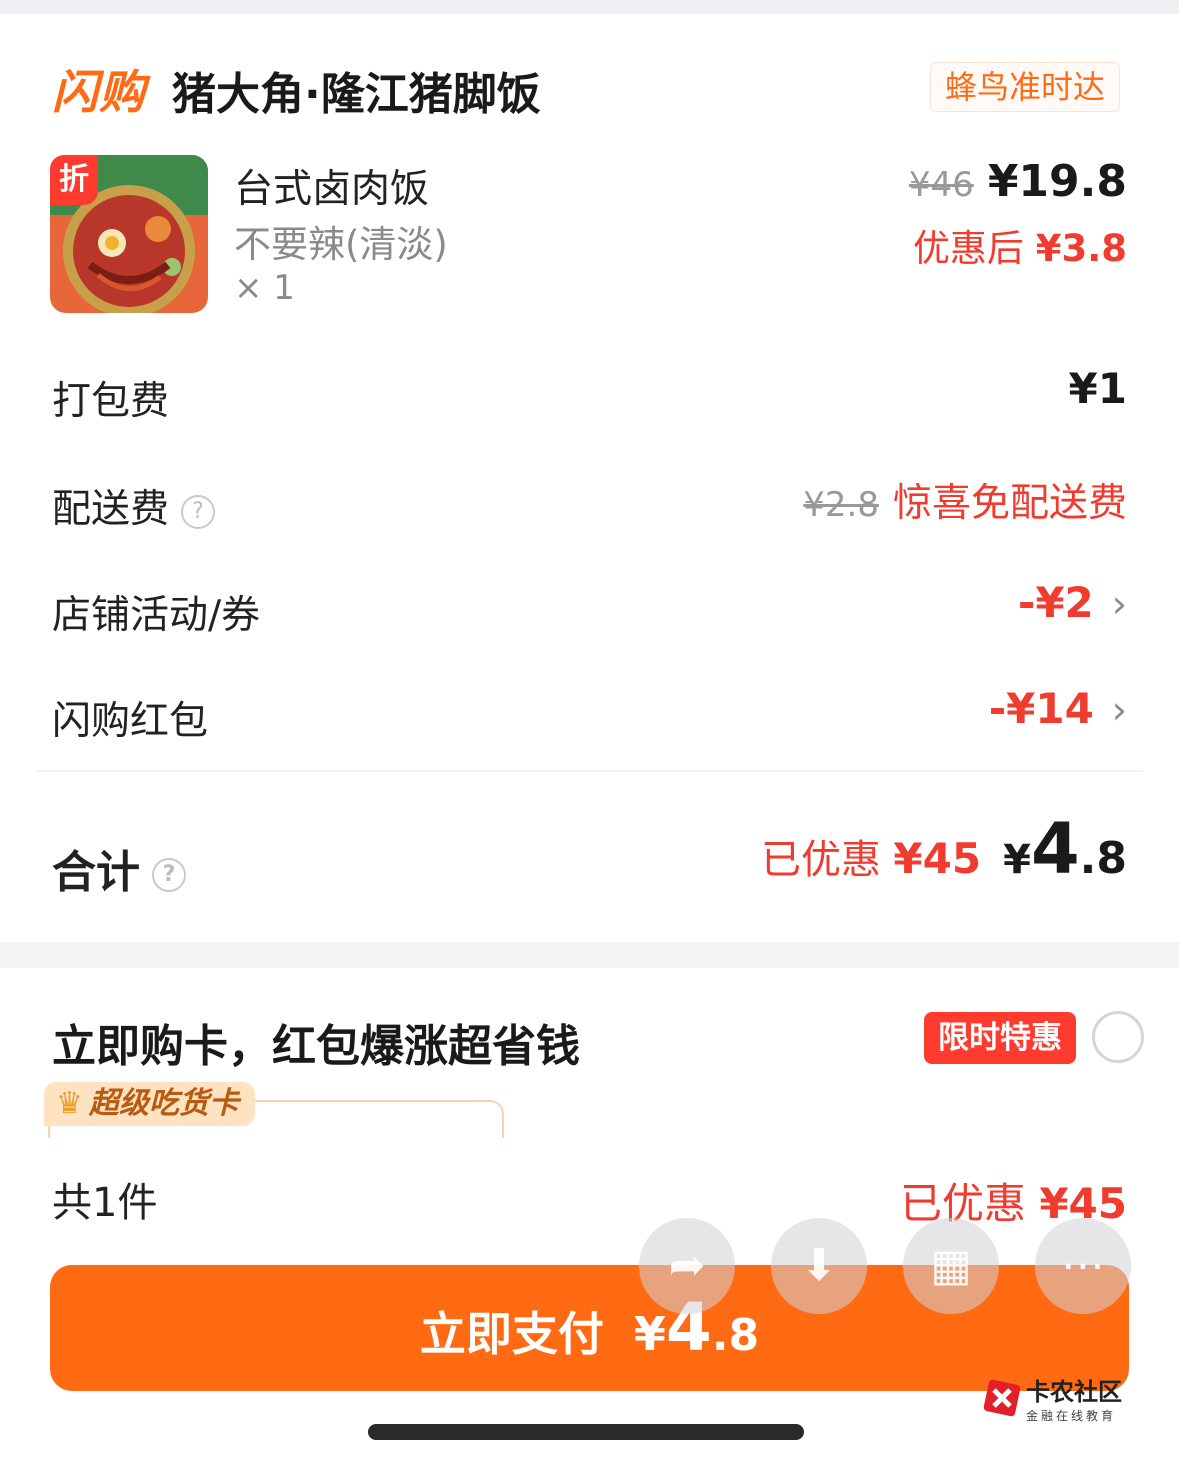 The height and width of the screenshot is (1463, 1179). I want to click on grid-icon: ▦, so click(951, 1266).